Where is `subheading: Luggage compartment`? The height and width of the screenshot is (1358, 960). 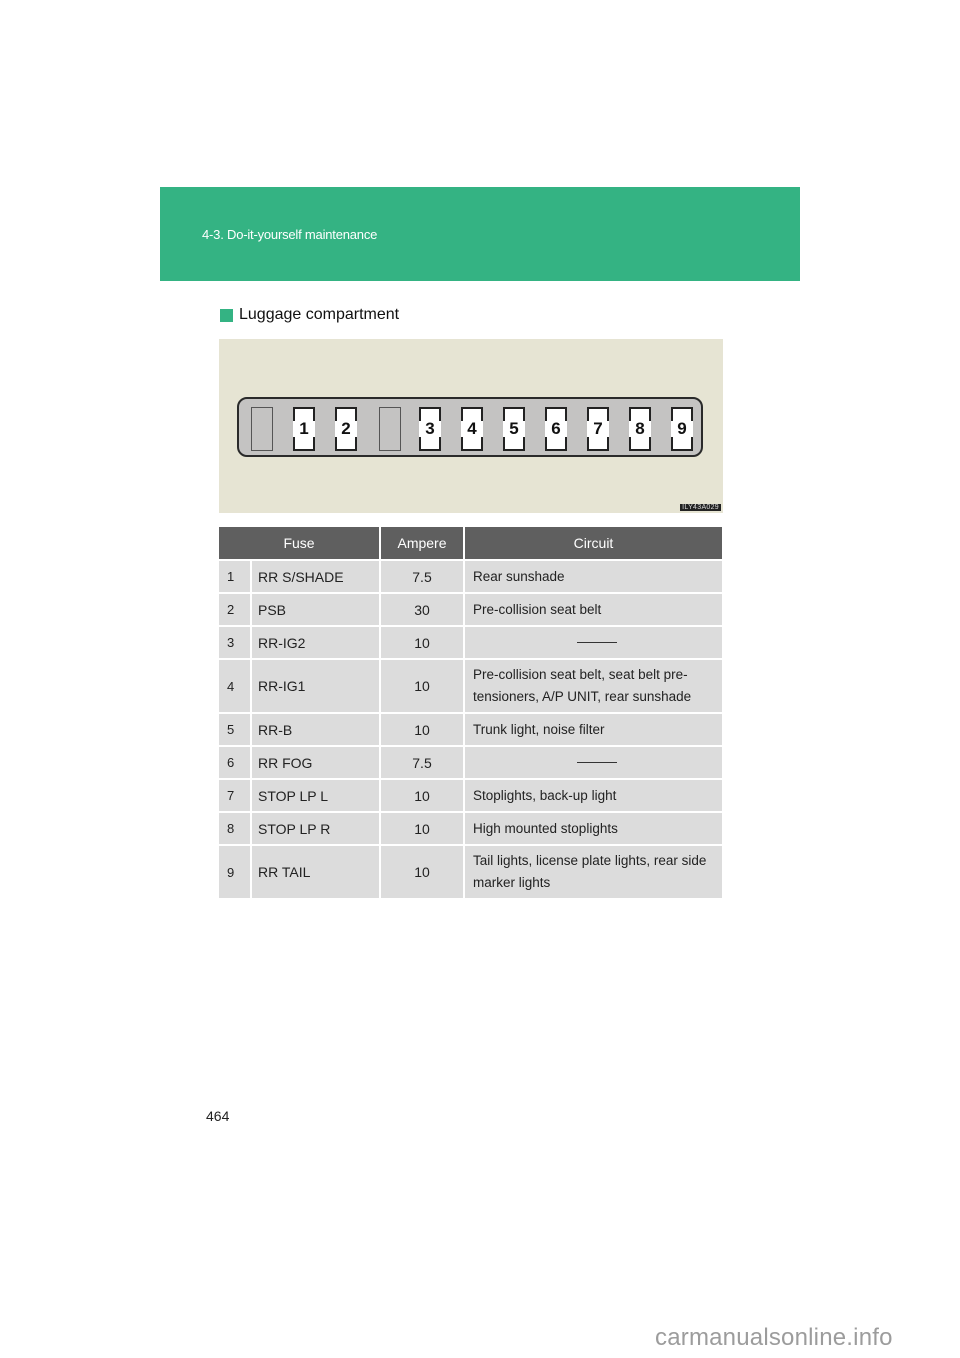
subheading: Luggage compartment is located at coordinates (309, 315).